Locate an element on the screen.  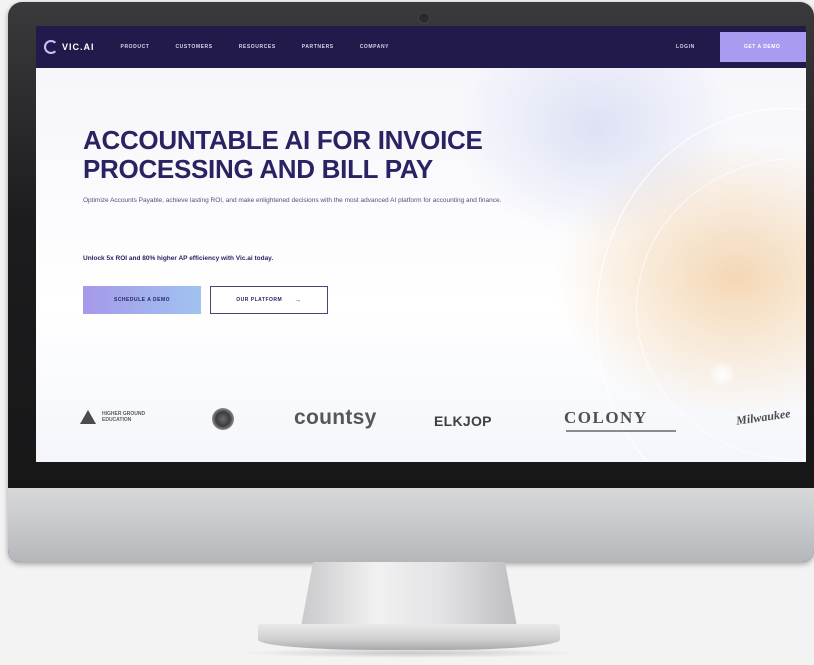
schedule-demo-label: SCHEDULE A DEMO is located at coordinates (142, 300).